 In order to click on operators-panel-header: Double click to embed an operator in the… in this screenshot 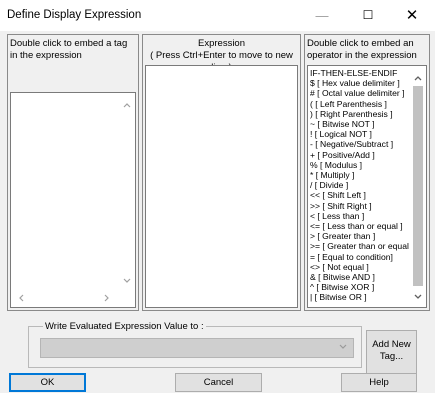, I will do `click(362, 49)`.